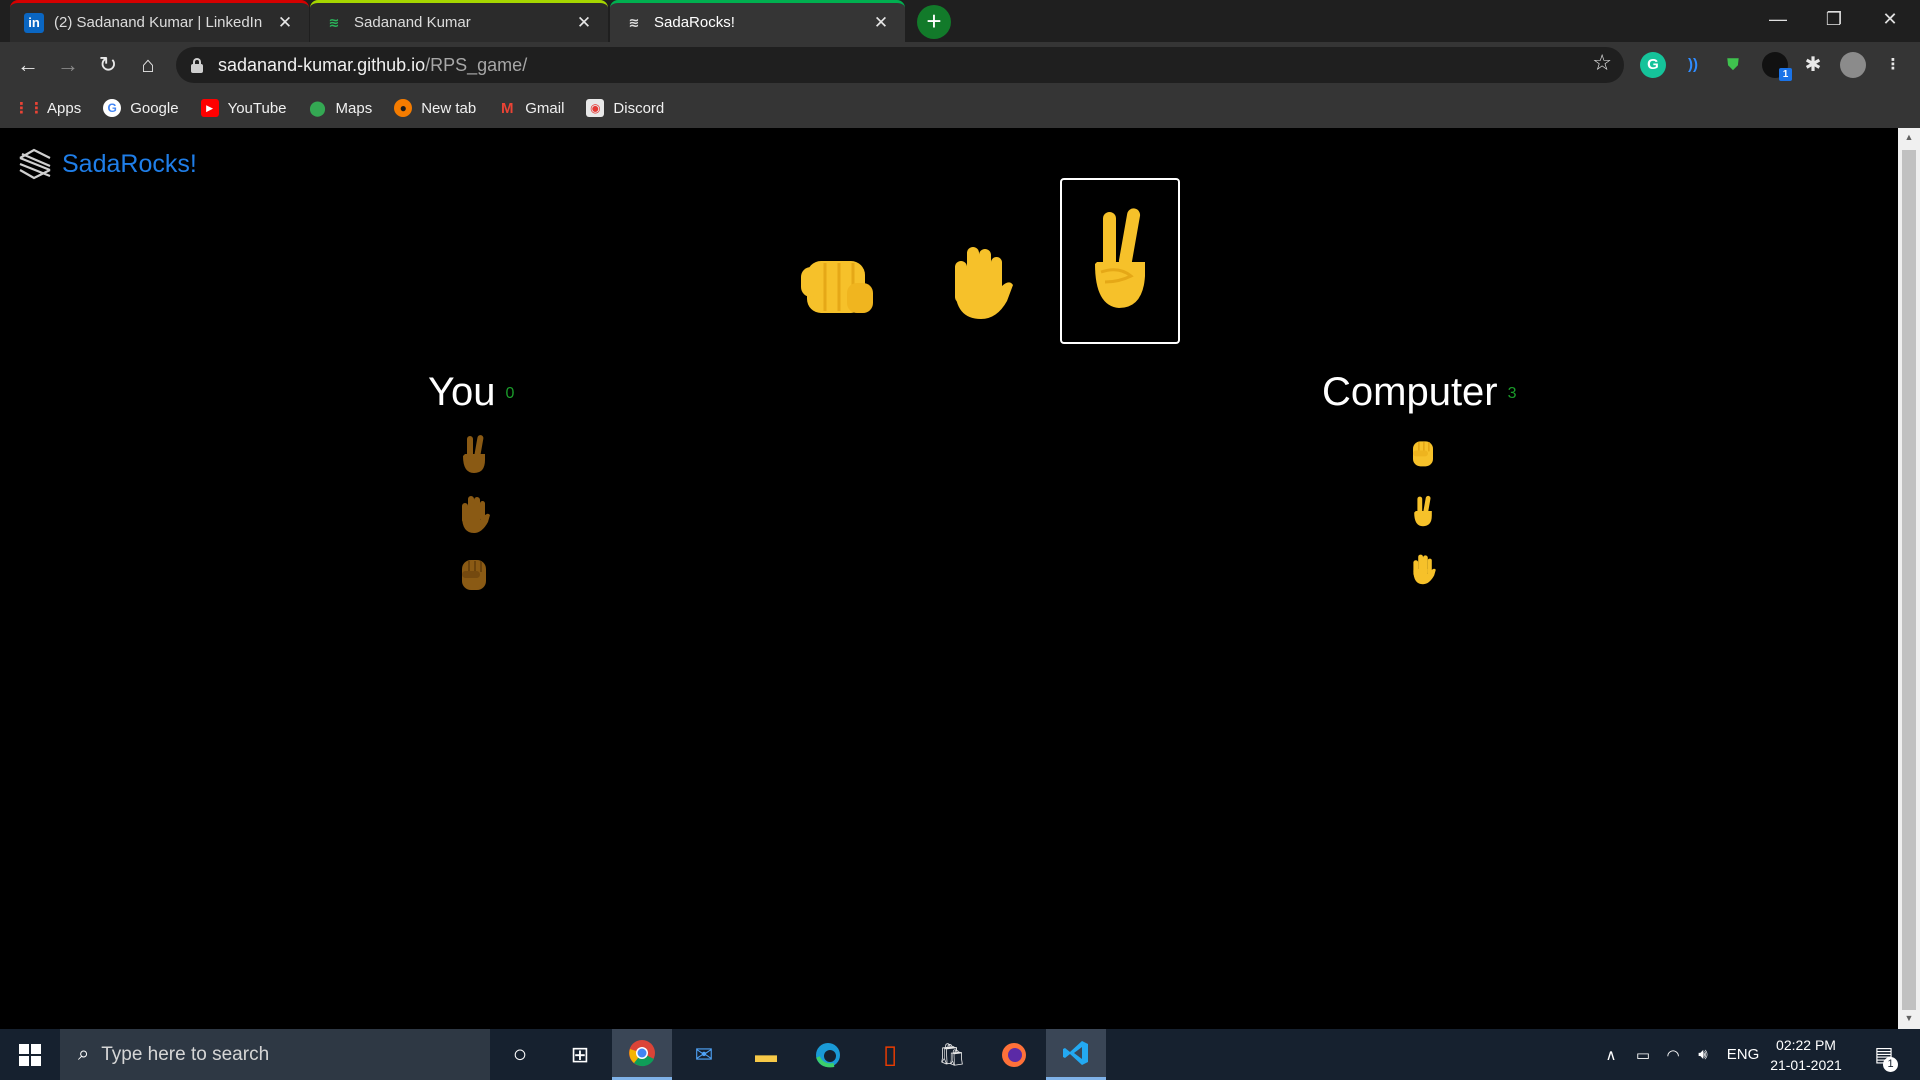  I want to click on store-icon: 🛍, so click(952, 1054).